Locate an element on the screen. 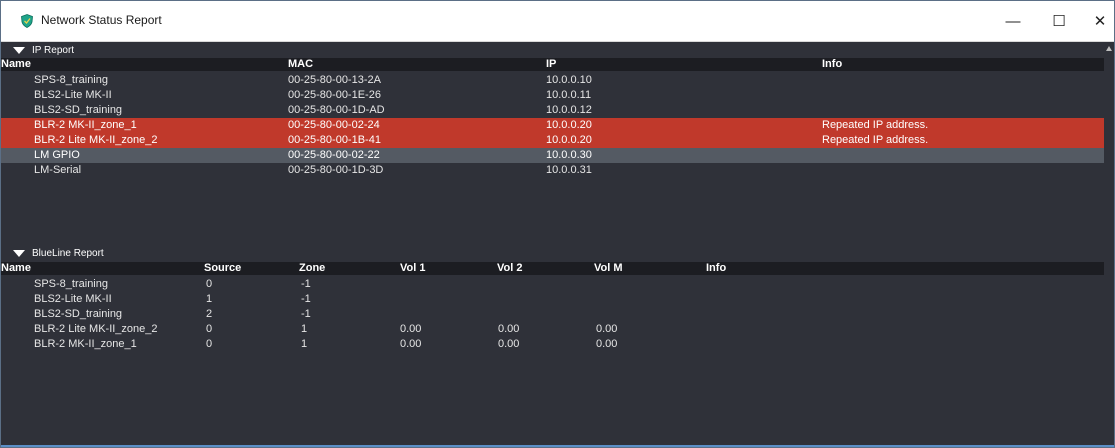 The height and width of the screenshot is (448, 1115). maximize-button: ☐ is located at coordinates (1059, 21).